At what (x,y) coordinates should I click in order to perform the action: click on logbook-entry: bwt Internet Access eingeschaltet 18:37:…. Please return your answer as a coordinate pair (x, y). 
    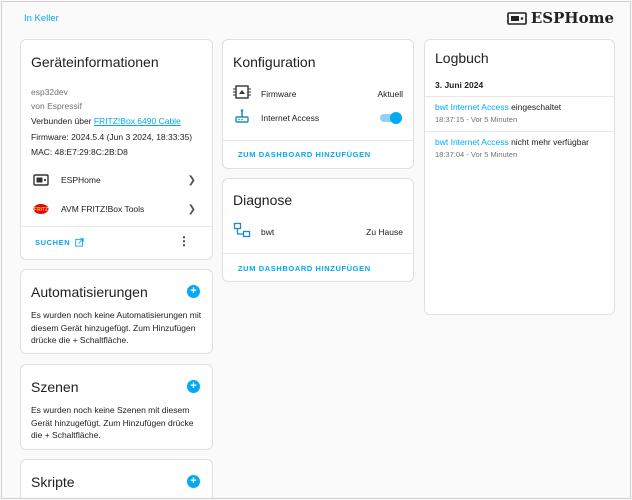
    Looking at the image, I should click on (519, 113).